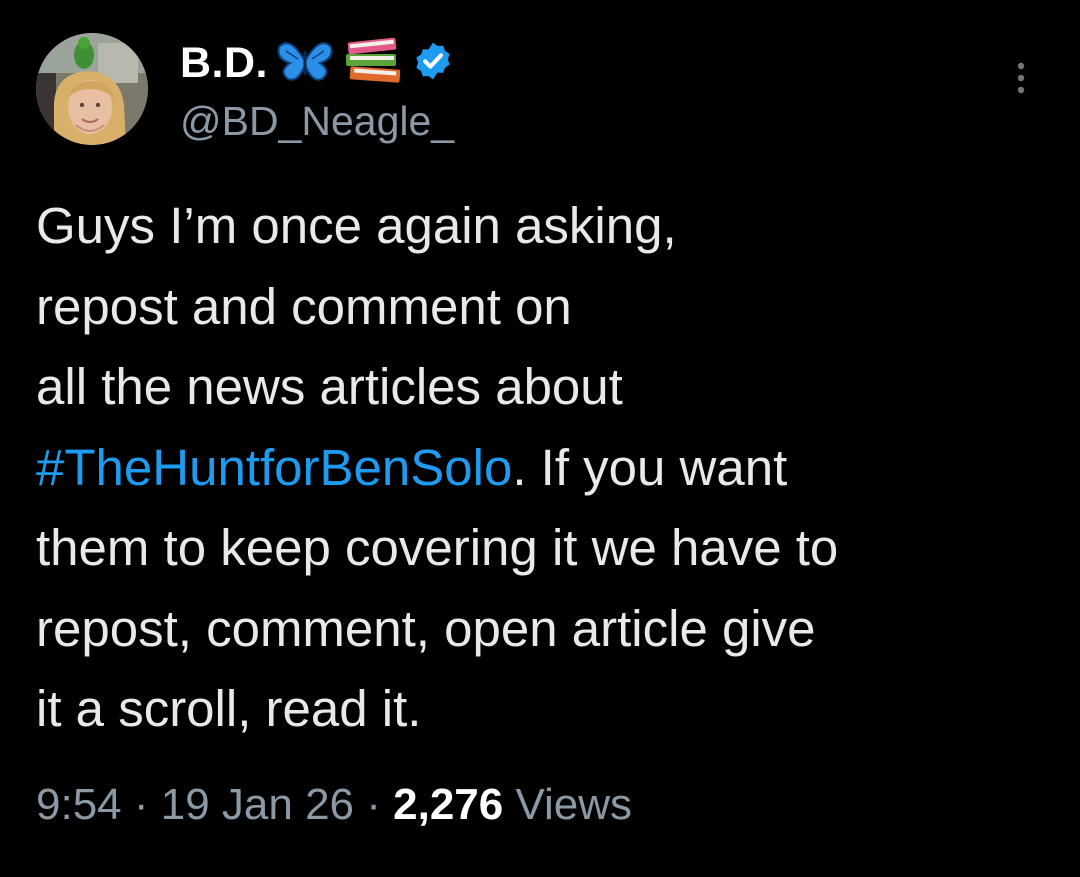 The image size is (1080, 877). What do you see at coordinates (92, 89) in the screenshot?
I see `avatar` at bounding box center [92, 89].